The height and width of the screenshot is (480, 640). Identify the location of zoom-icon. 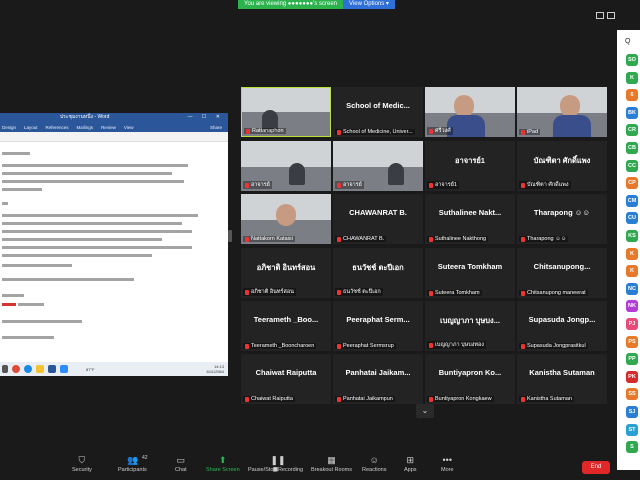
(64, 369).